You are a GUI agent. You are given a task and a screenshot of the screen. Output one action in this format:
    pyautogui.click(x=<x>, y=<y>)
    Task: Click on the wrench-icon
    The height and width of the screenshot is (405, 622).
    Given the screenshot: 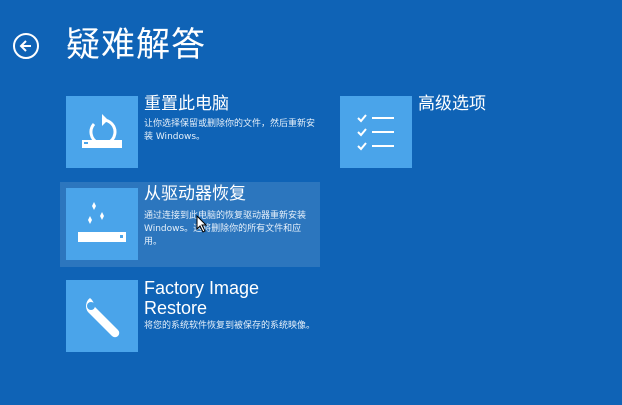 What is the action you would take?
    pyautogui.click(x=102, y=316)
    